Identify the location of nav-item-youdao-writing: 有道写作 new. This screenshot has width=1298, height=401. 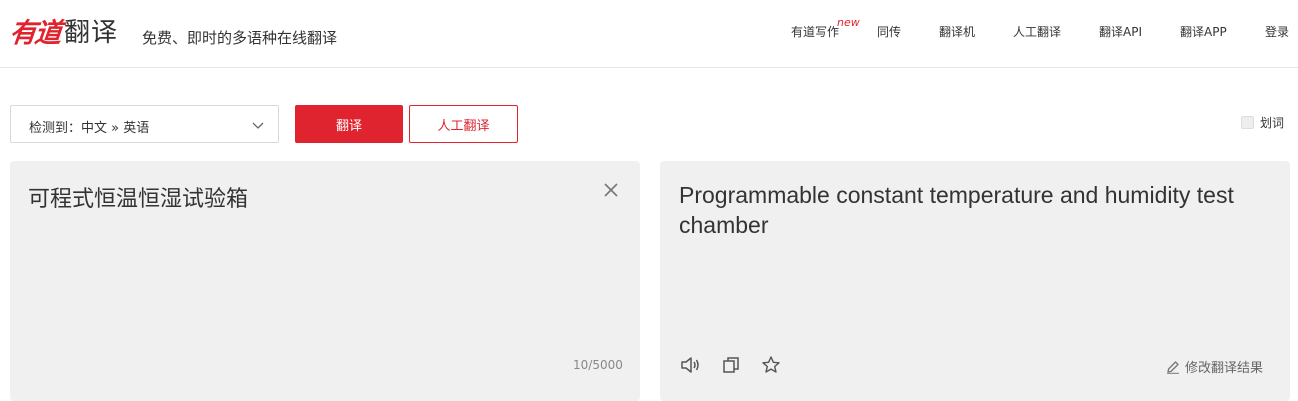
(825, 28).